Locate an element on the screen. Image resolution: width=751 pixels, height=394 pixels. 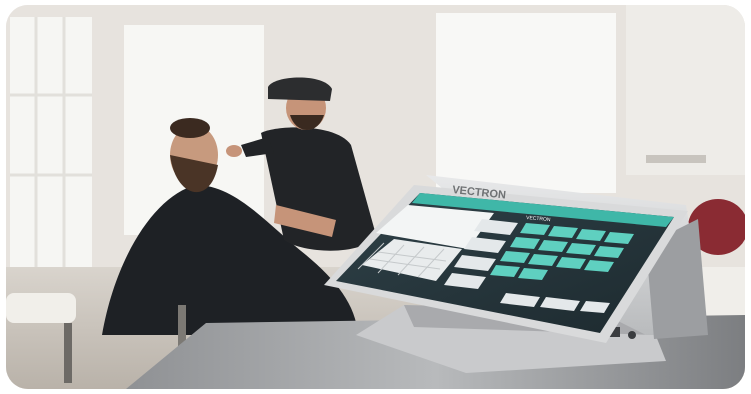
wall-right is located at coordinates (685, 90).